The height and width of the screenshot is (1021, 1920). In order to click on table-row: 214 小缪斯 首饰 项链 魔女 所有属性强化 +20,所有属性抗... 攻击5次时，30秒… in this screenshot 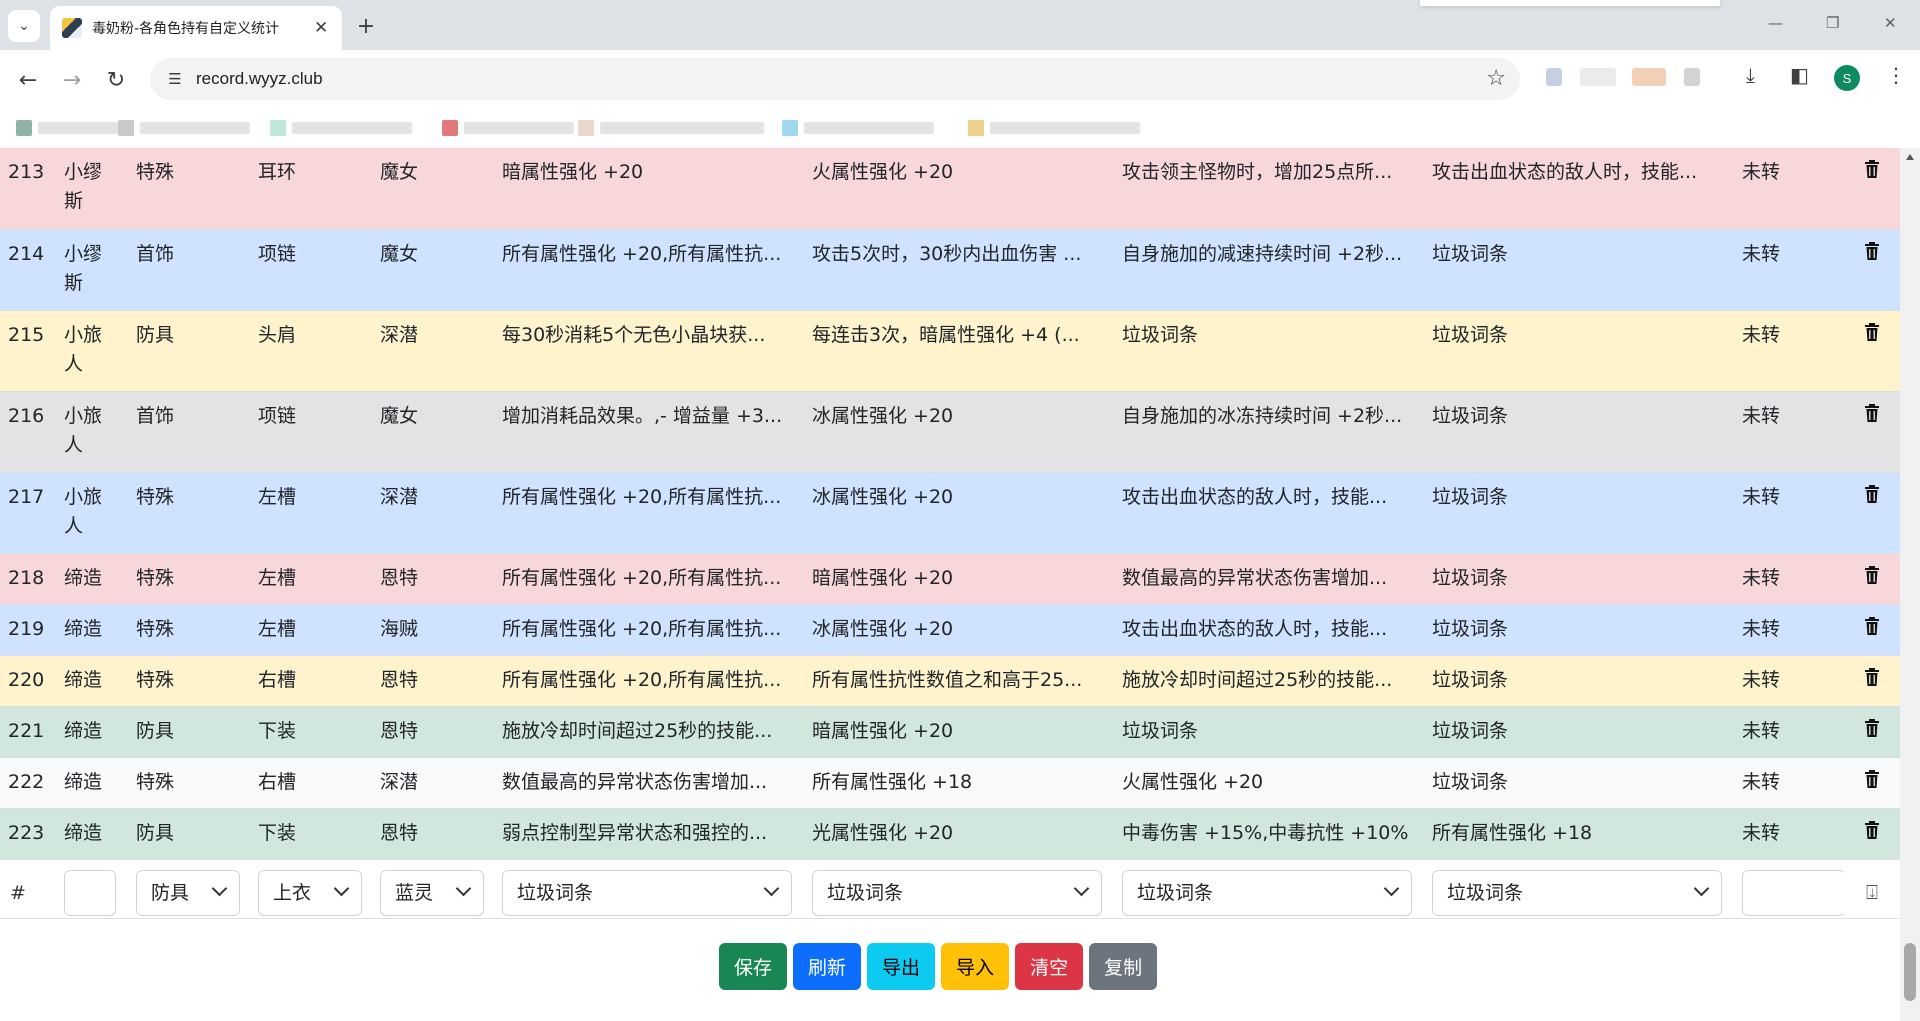, I will do `click(950, 270)`.